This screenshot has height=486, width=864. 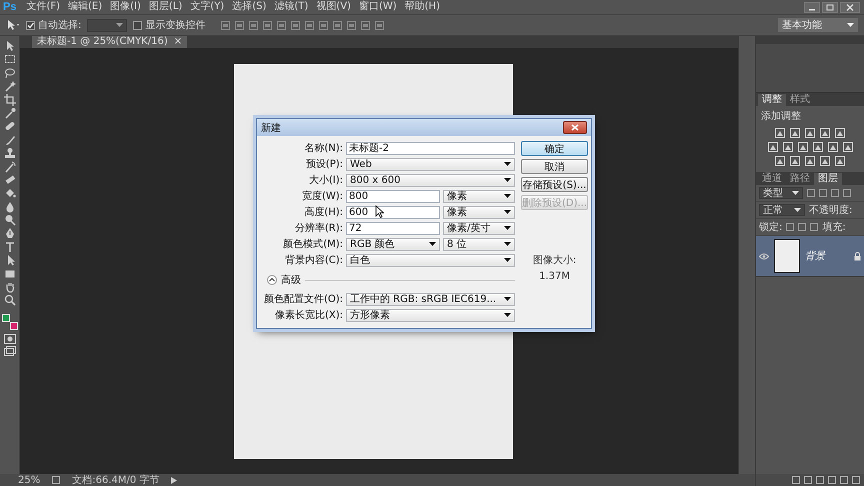 I want to click on menu-item: 文字(Y), so click(x=207, y=7).